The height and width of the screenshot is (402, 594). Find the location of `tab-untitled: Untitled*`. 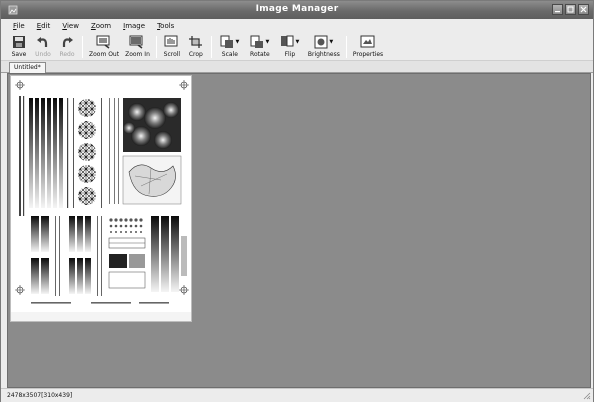

tab-untitled: Untitled* is located at coordinates (27, 67).